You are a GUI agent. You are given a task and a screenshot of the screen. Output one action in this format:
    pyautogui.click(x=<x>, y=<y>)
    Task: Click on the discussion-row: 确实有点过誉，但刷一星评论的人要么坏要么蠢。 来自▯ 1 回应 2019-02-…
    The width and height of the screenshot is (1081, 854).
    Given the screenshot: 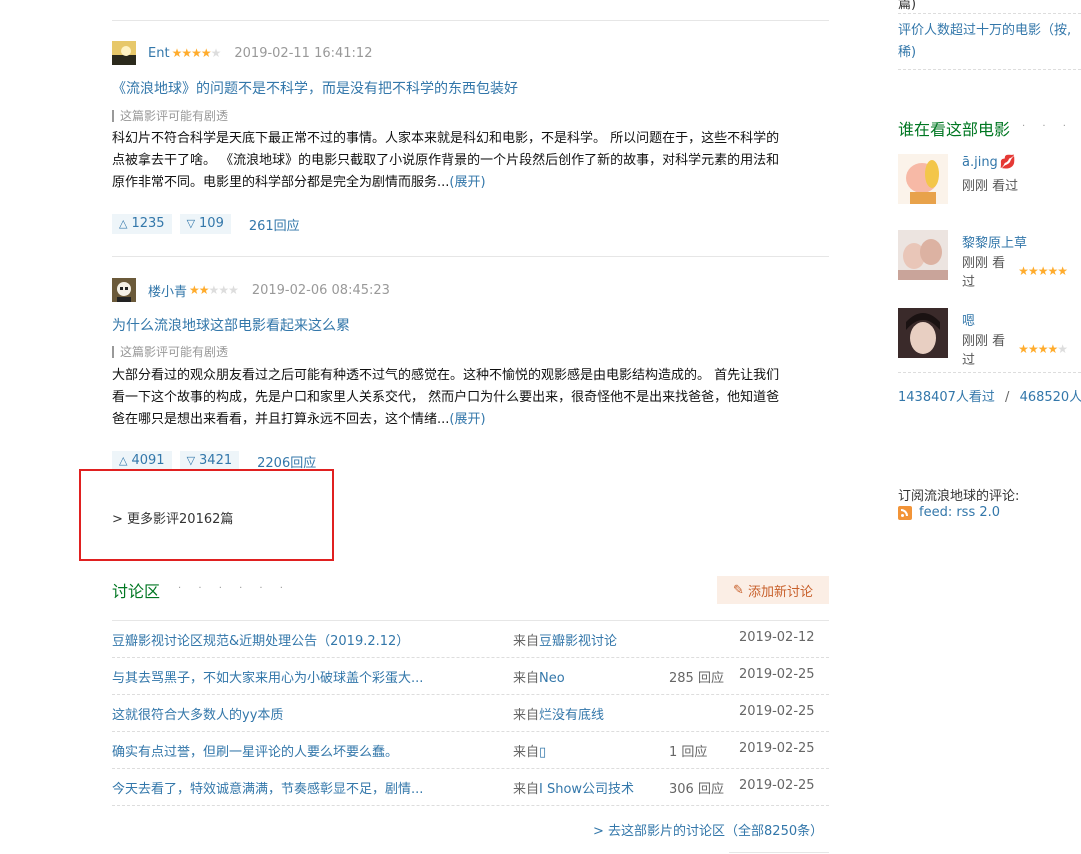 What is the action you would take?
    pyautogui.click(x=470, y=750)
    